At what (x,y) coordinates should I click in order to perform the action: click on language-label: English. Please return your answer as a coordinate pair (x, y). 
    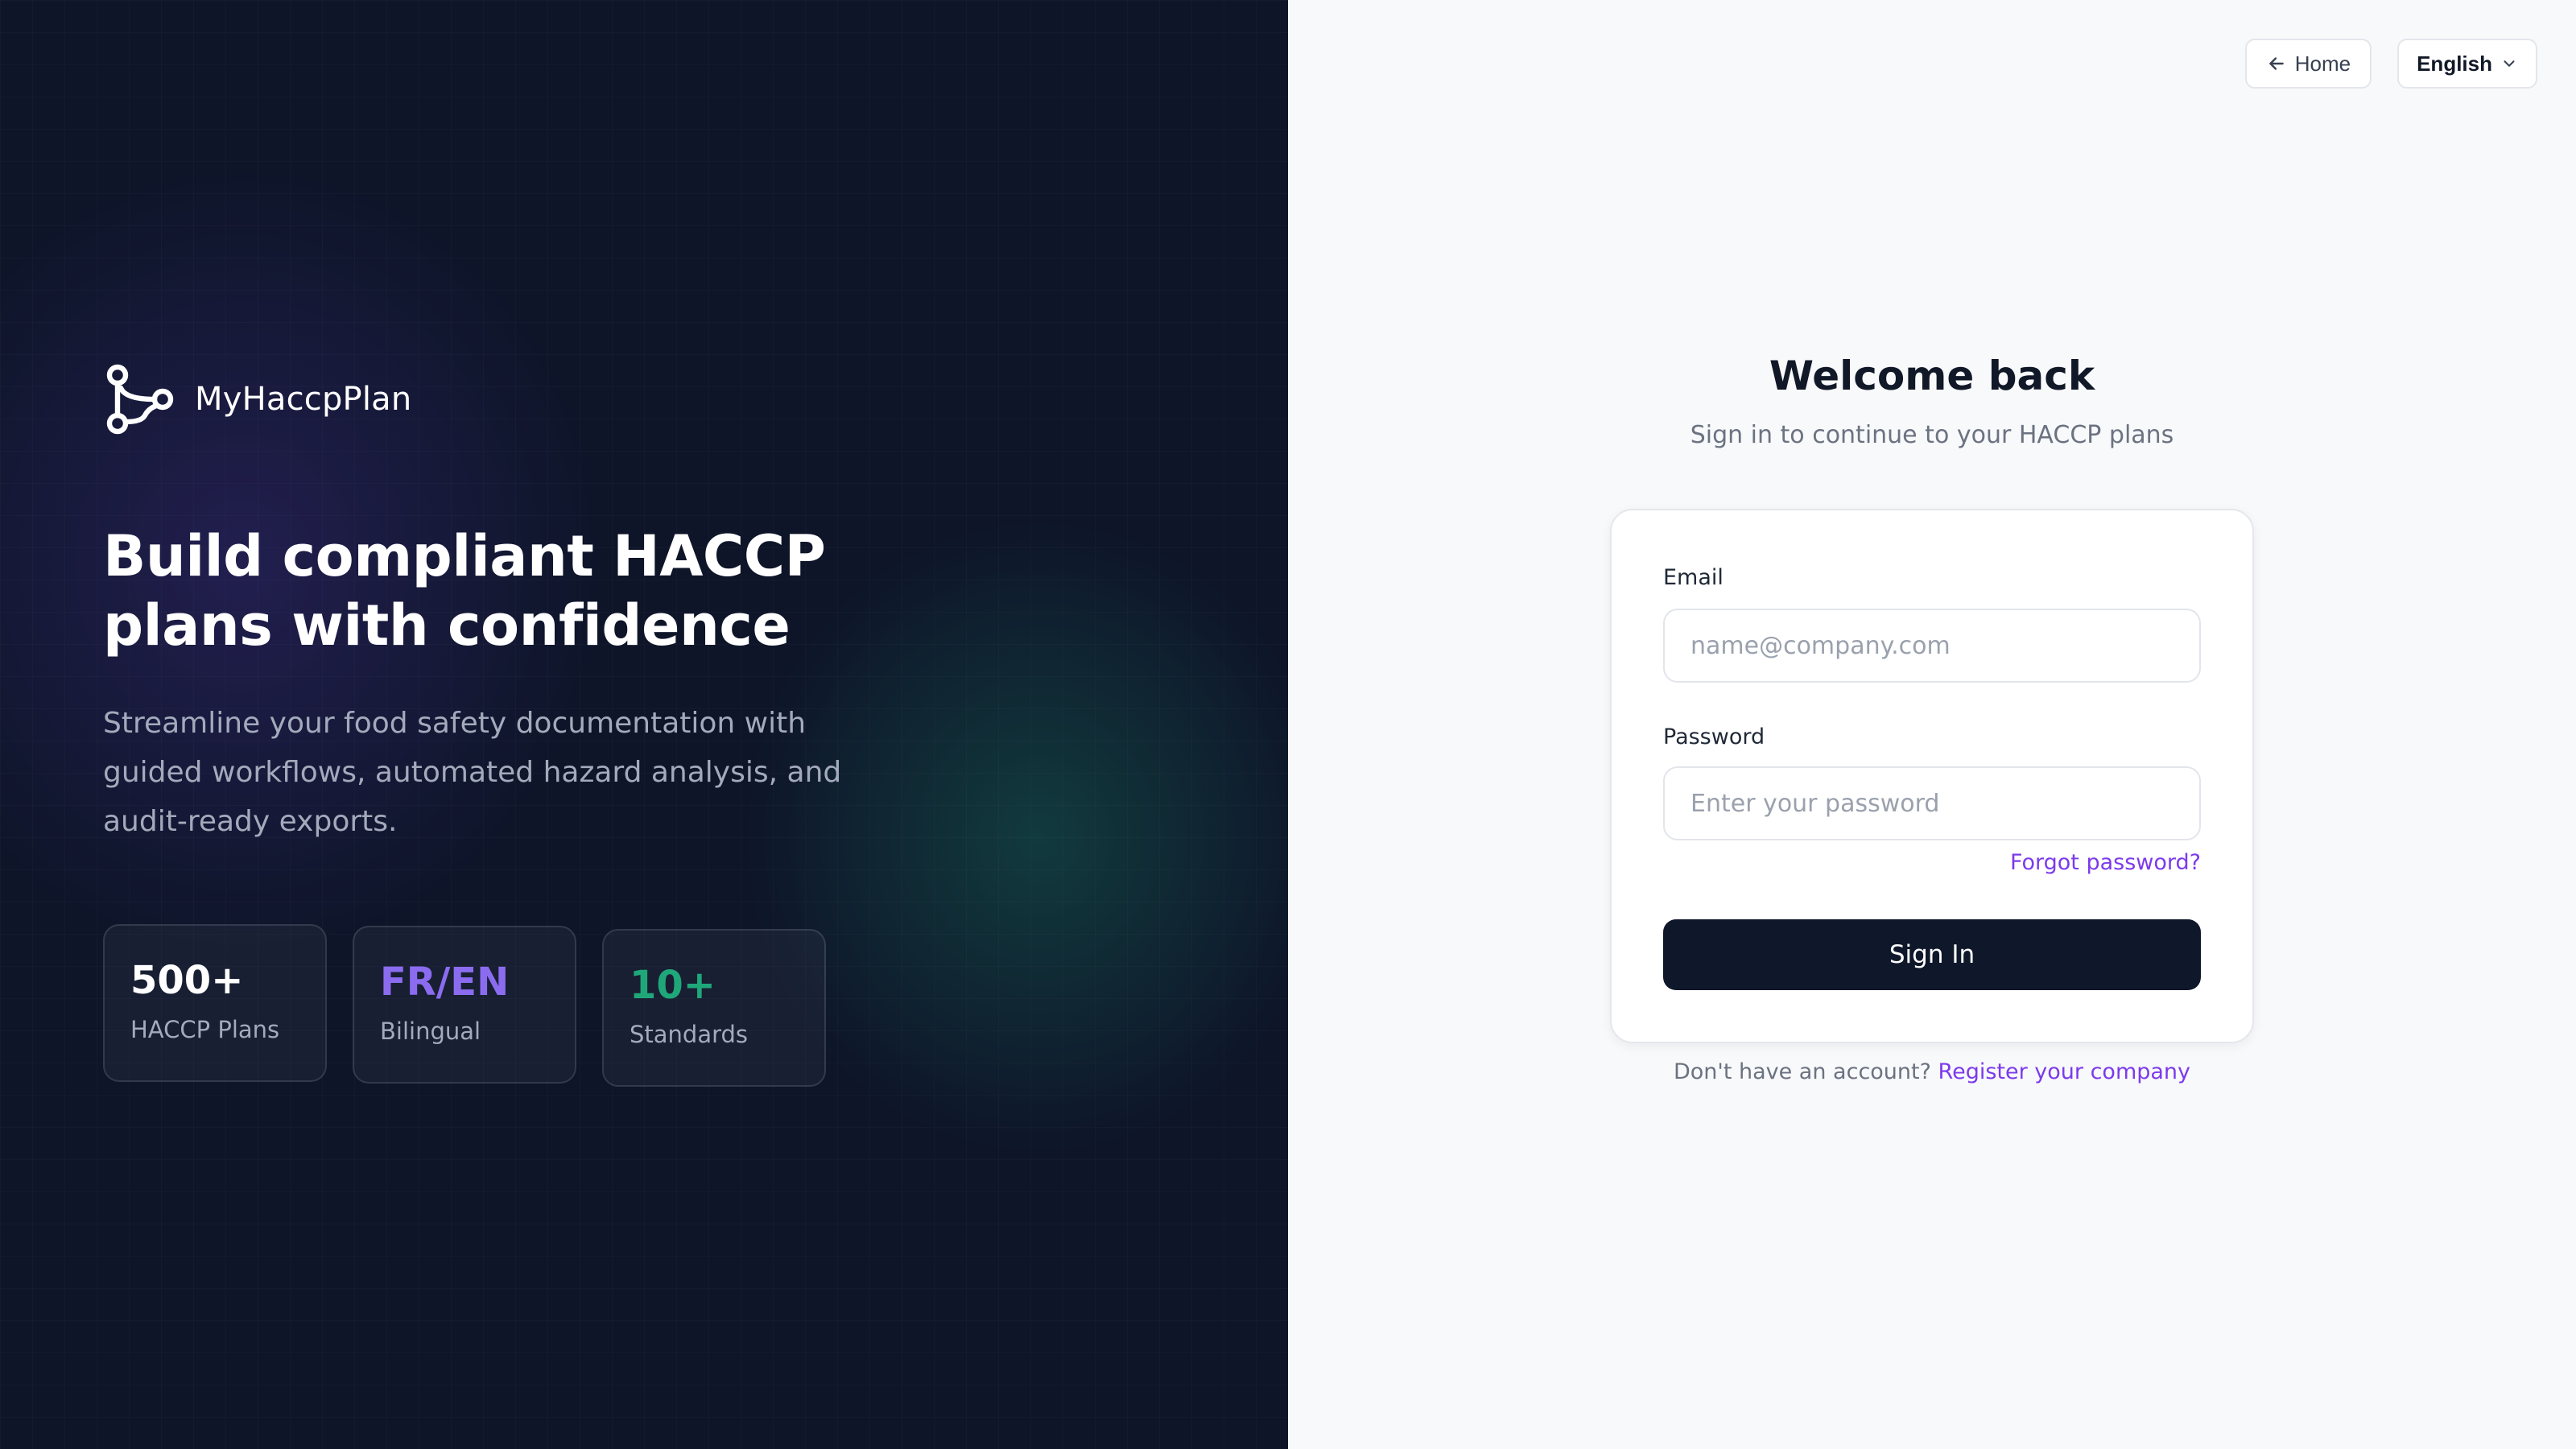
    Looking at the image, I should click on (2454, 63).